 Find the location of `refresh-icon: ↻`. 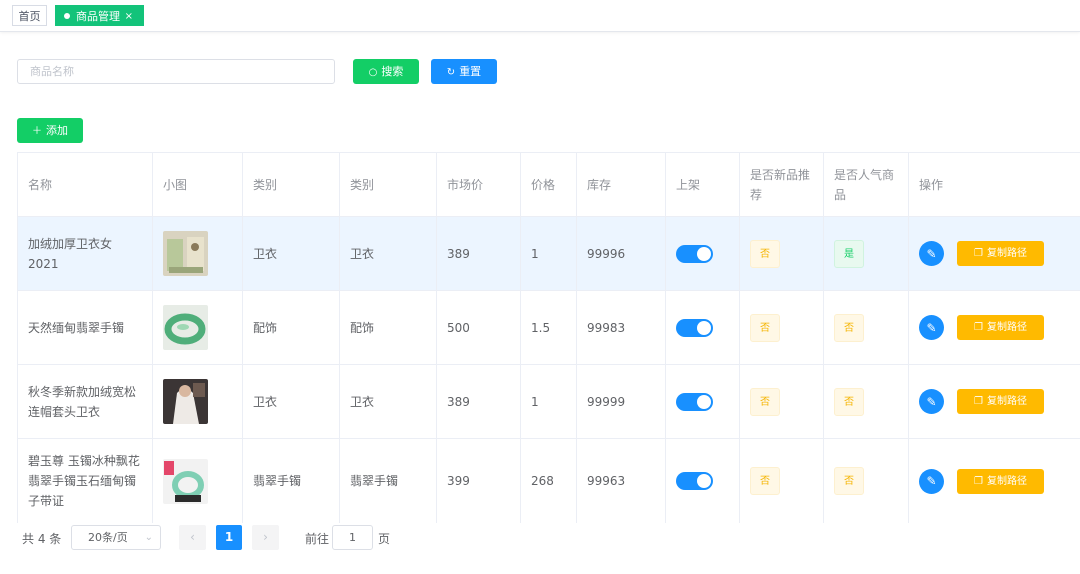

refresh-icon: ↻ is located at coordinates (451, 72).